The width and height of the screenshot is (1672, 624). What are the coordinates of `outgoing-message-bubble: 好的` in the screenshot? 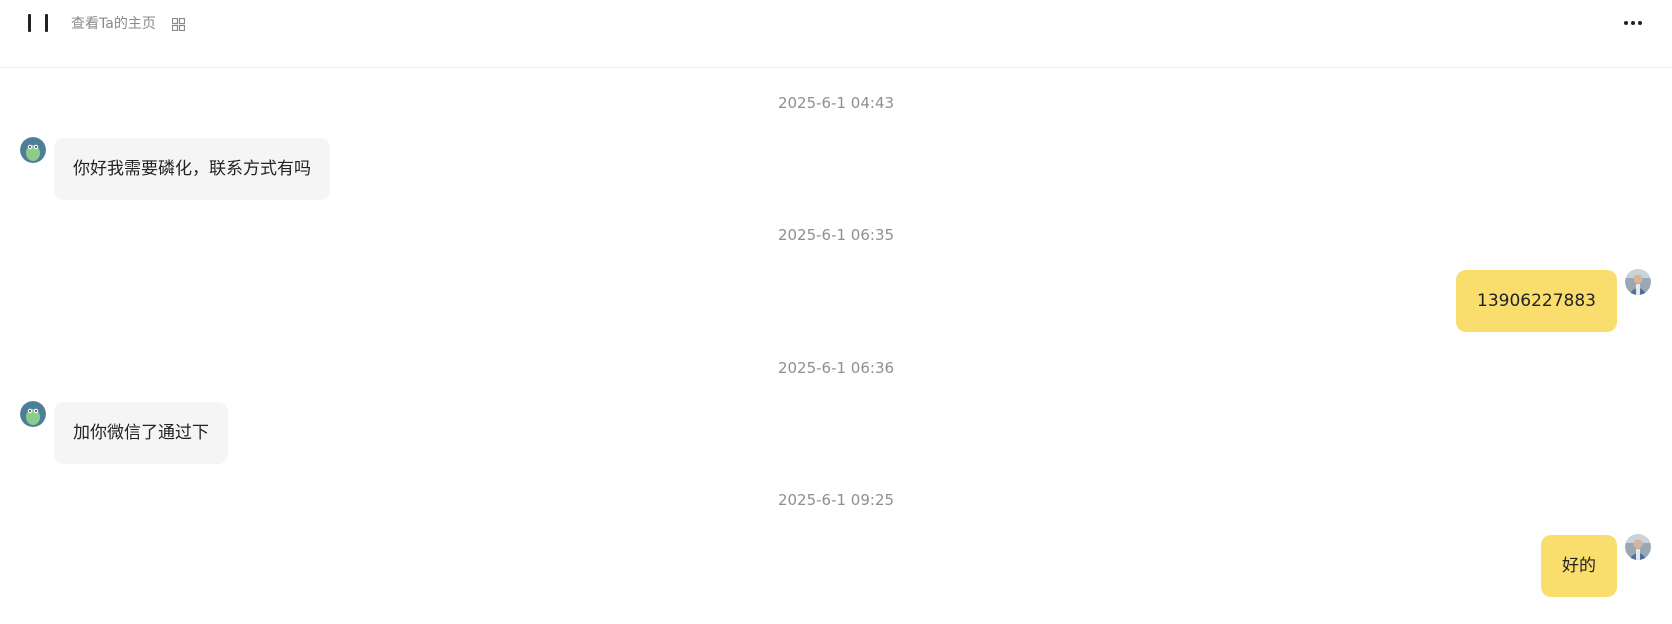 It's located at (1579, 566).